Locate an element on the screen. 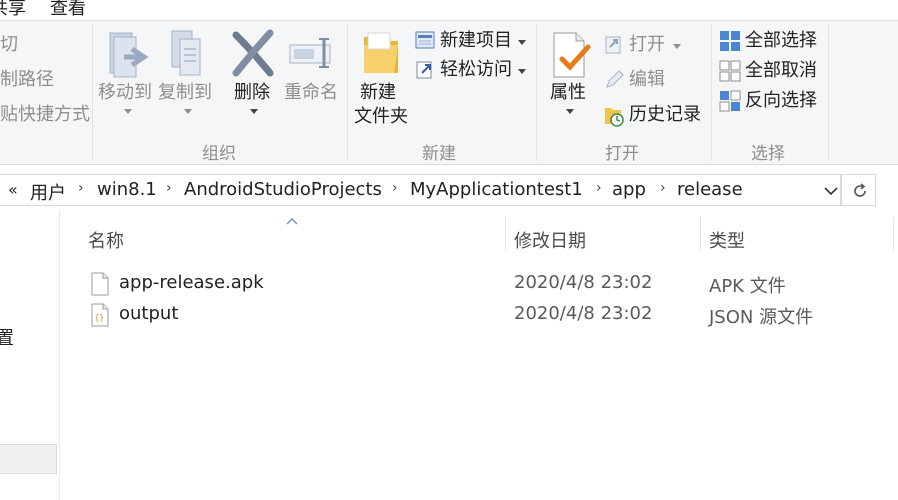 The height and width of the screenshot is (500, 898). properties-label: 属性 is located at coordinates (568, 92).